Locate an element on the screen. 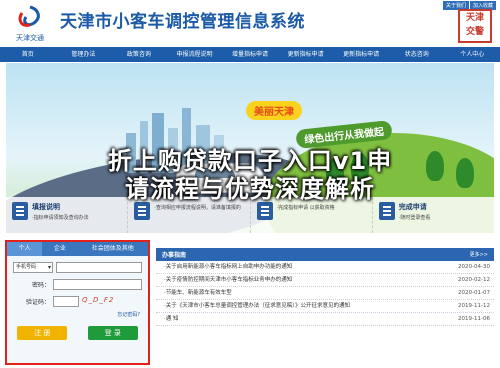  guide-item-title: ·节能车、新能源车有效车型 is located at coordinates (198, 293).